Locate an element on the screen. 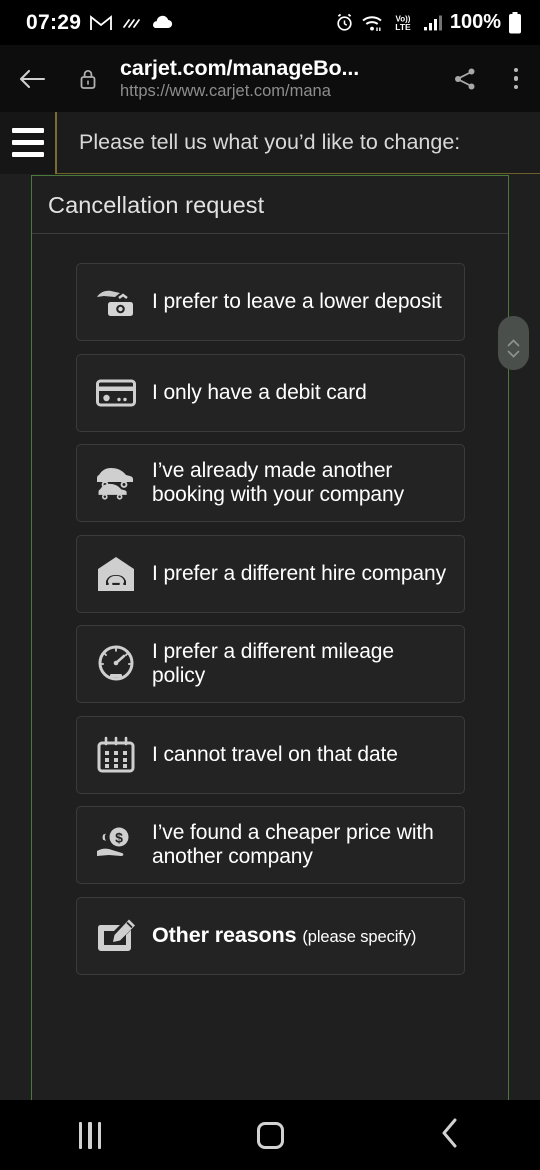 The image size is (540, 1170). cloud-icon is located at coordinates (162, 22).